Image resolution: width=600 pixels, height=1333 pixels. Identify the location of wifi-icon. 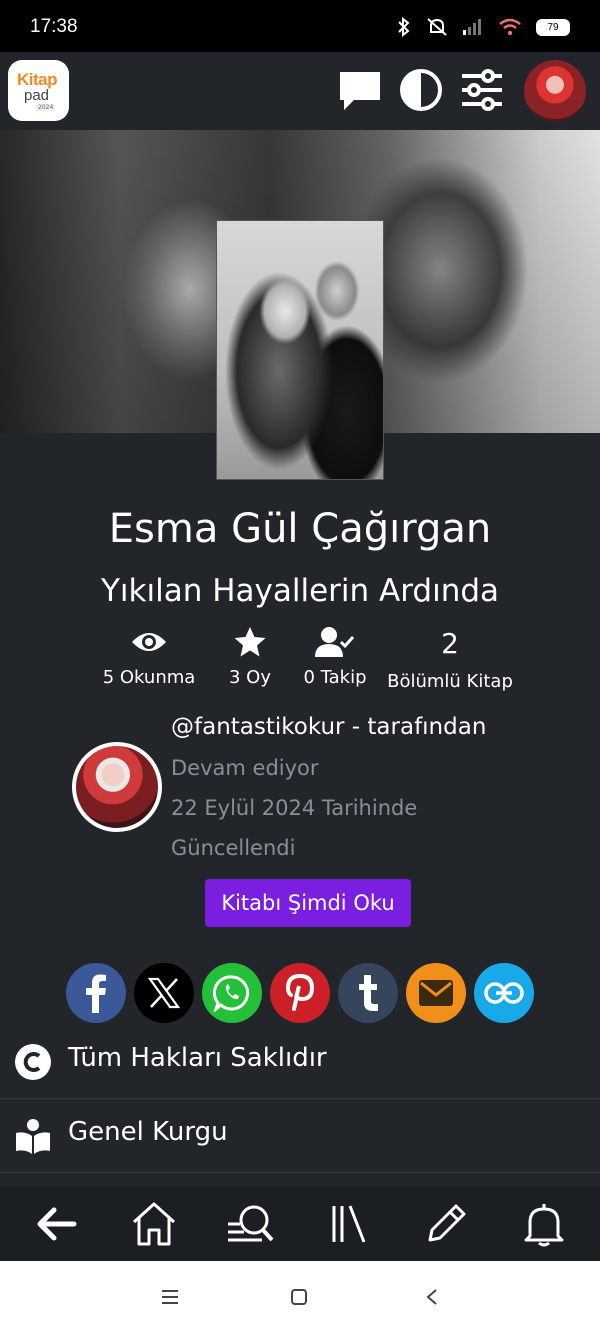
(510, 27).